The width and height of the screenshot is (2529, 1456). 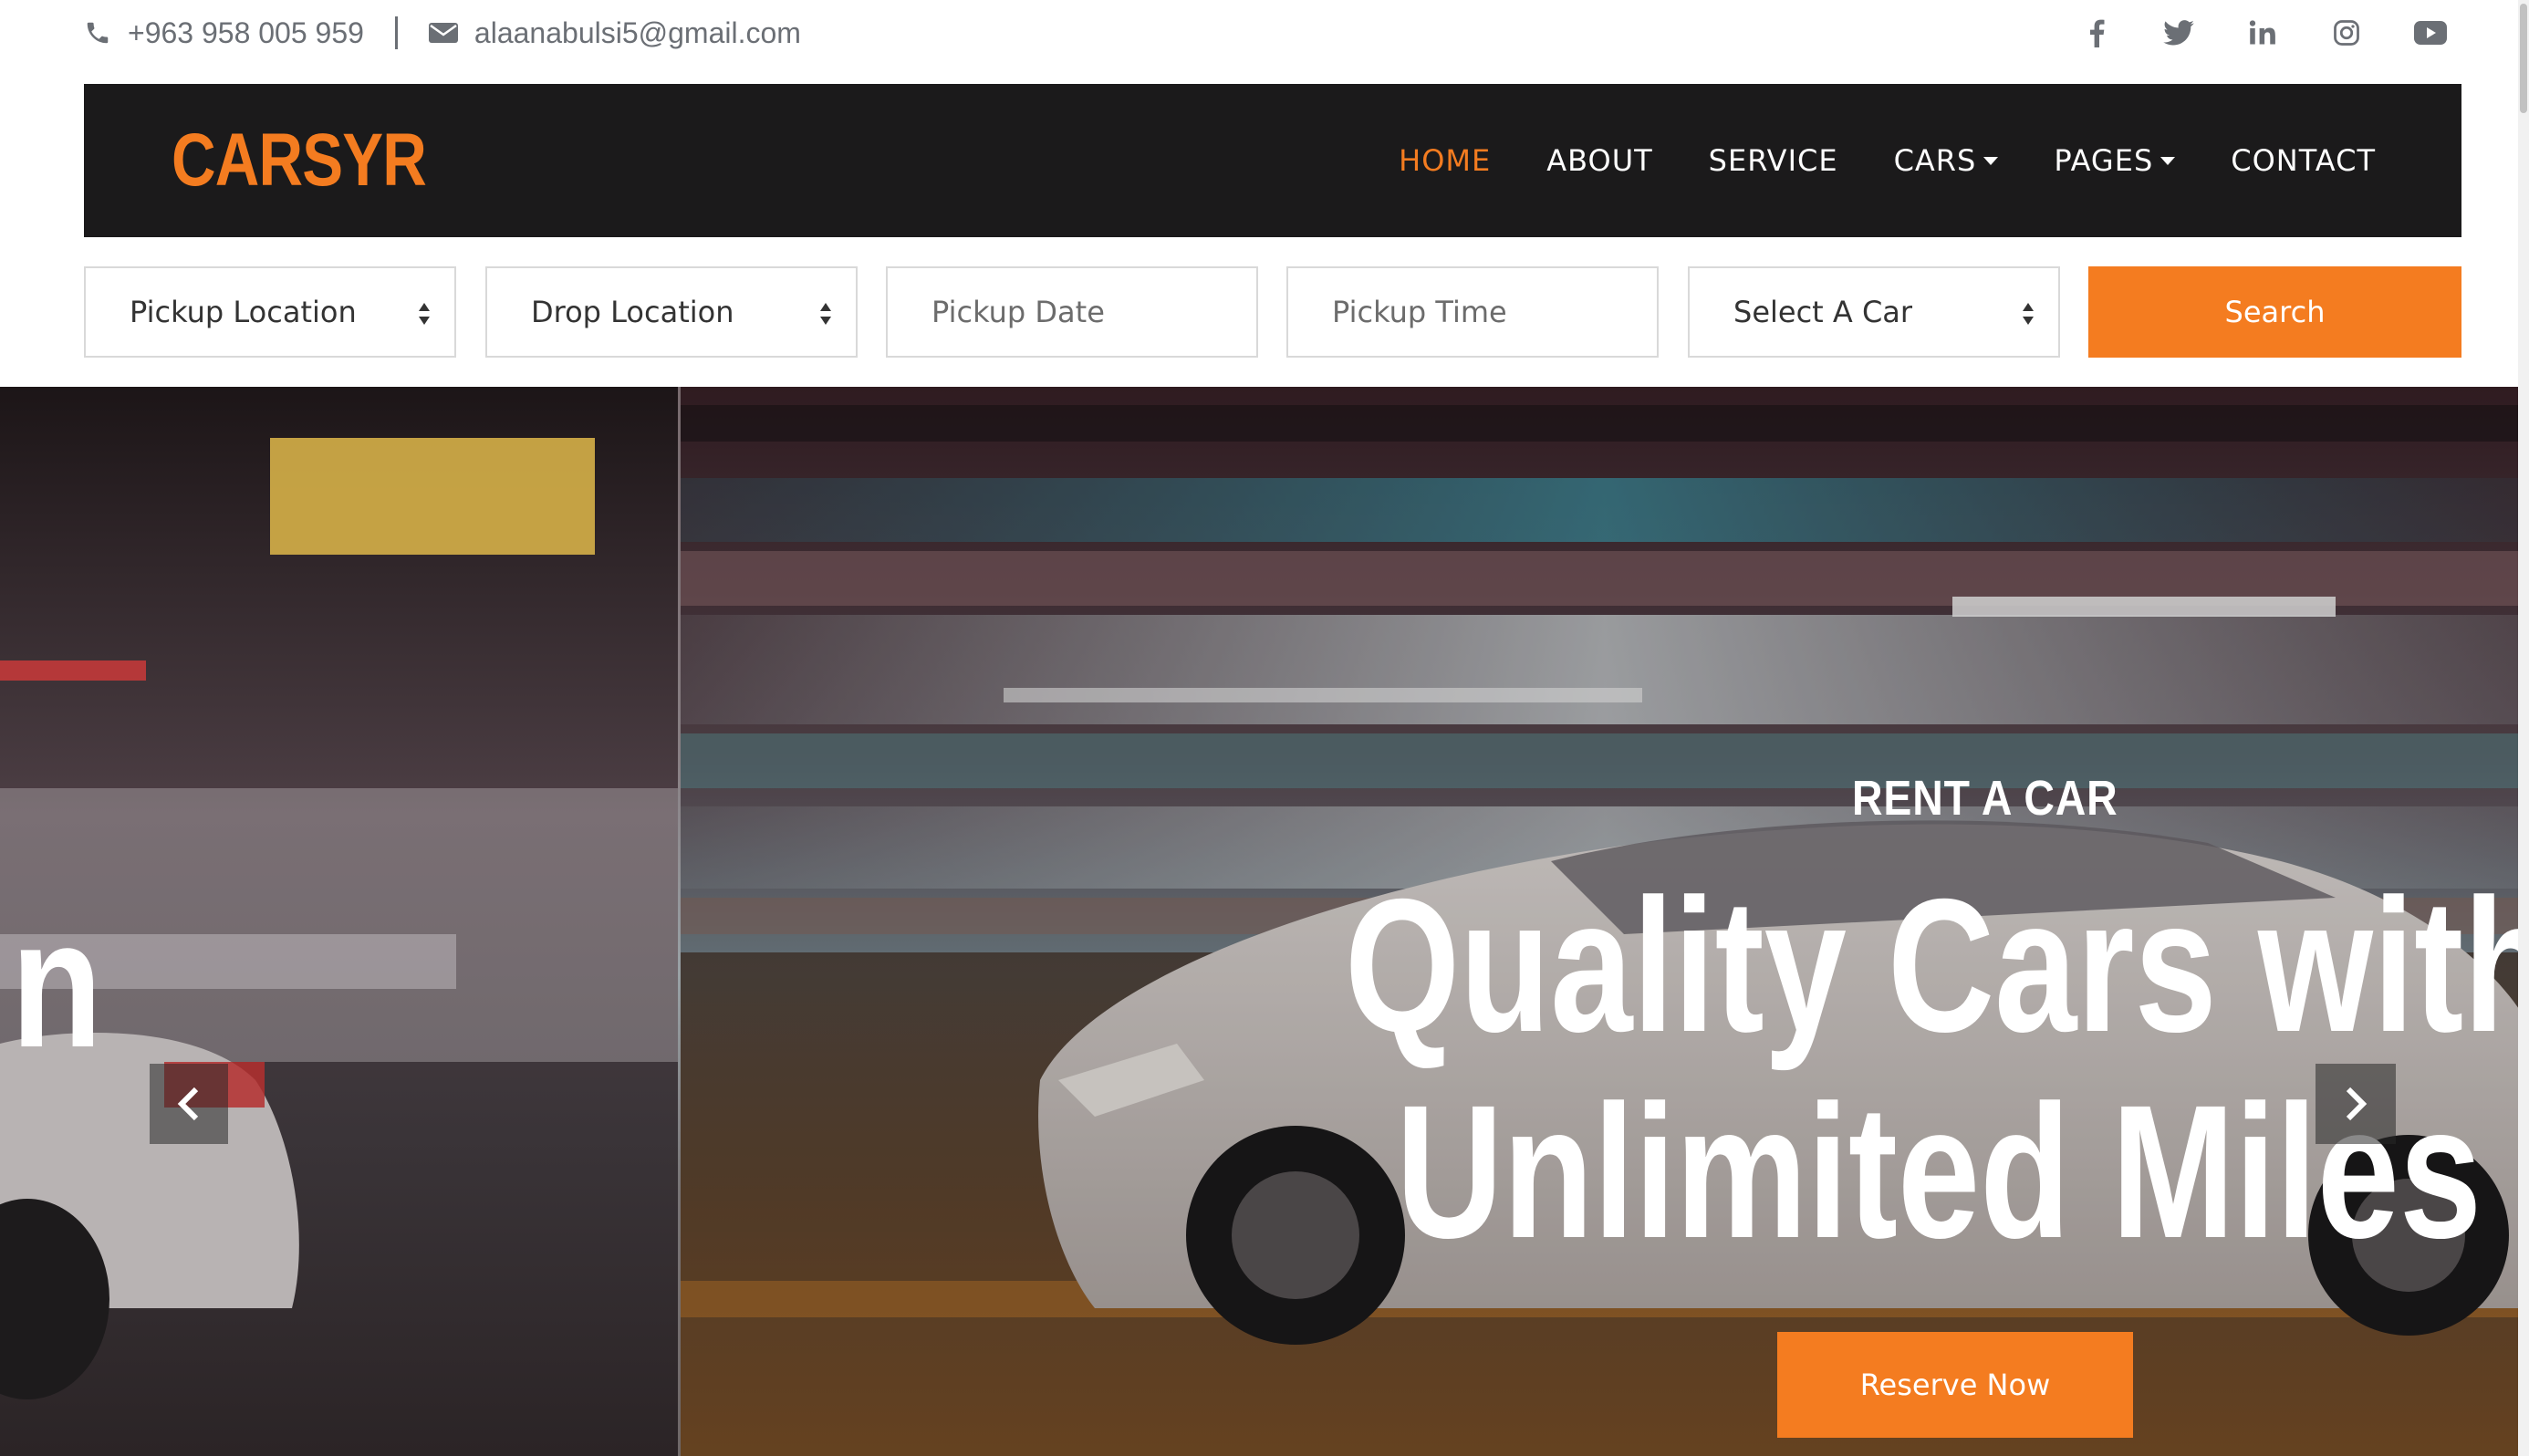 I want to click on nav-item-label: HOME, so click(x=1445, y=160).